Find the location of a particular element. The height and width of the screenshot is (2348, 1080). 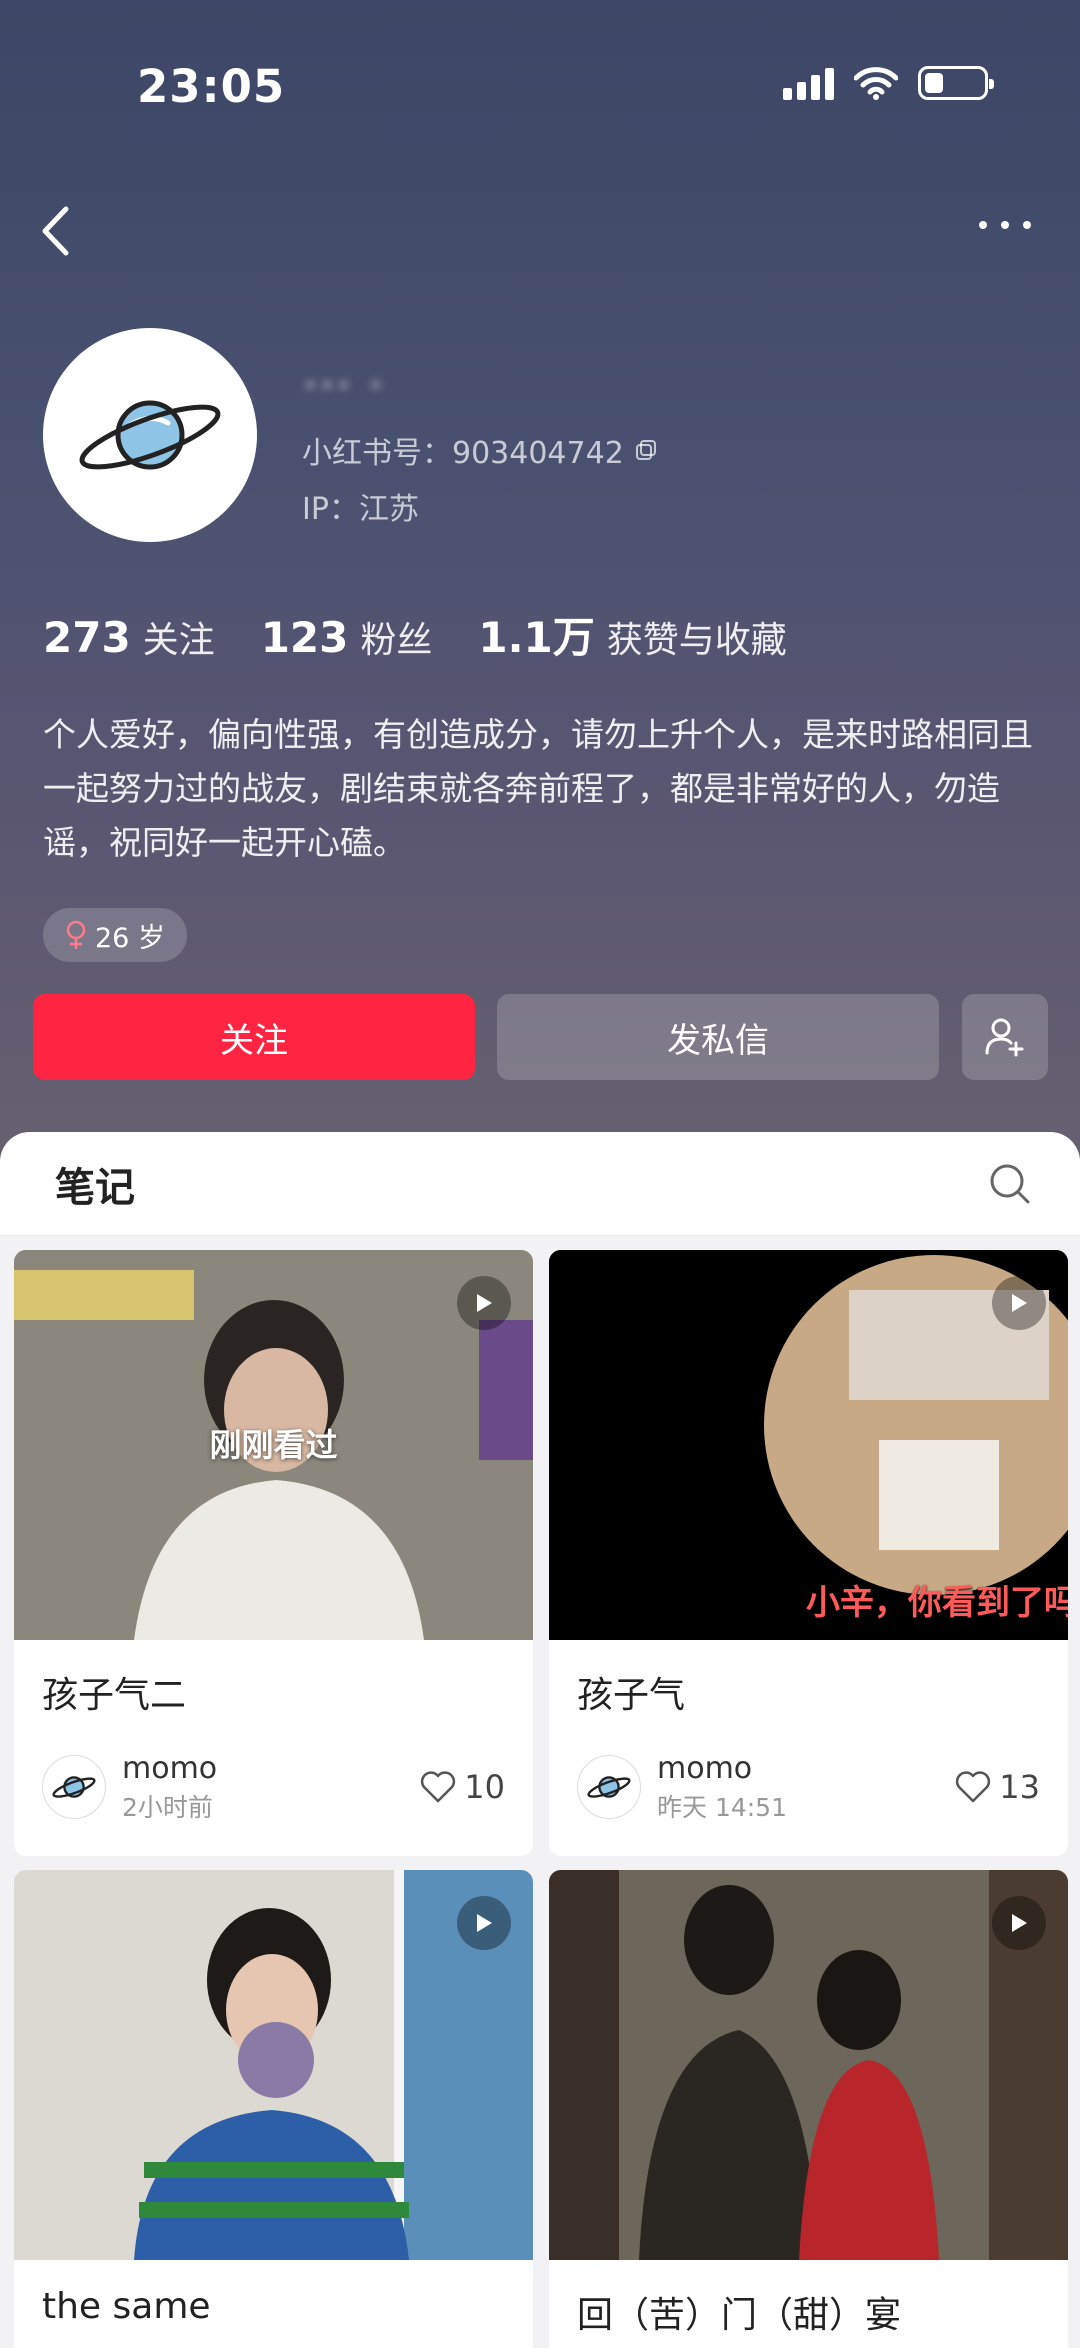

battery-icon is located at coordinates (956, 83).